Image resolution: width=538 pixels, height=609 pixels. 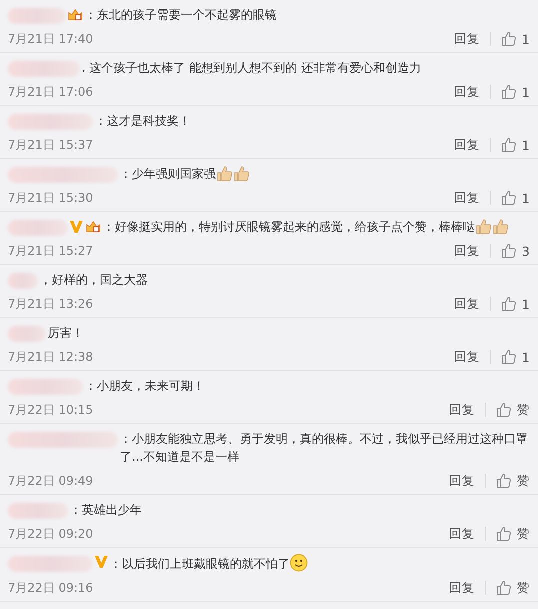 What do you see at coordinates (324, 448) in the screenshot?
I see `comment-text: ：小朋友能独立思考、勇于发明，真的很棒。不过，我似乎已经用过这种口罩了...不知道是不是一样` at bounding box center [324, 448].